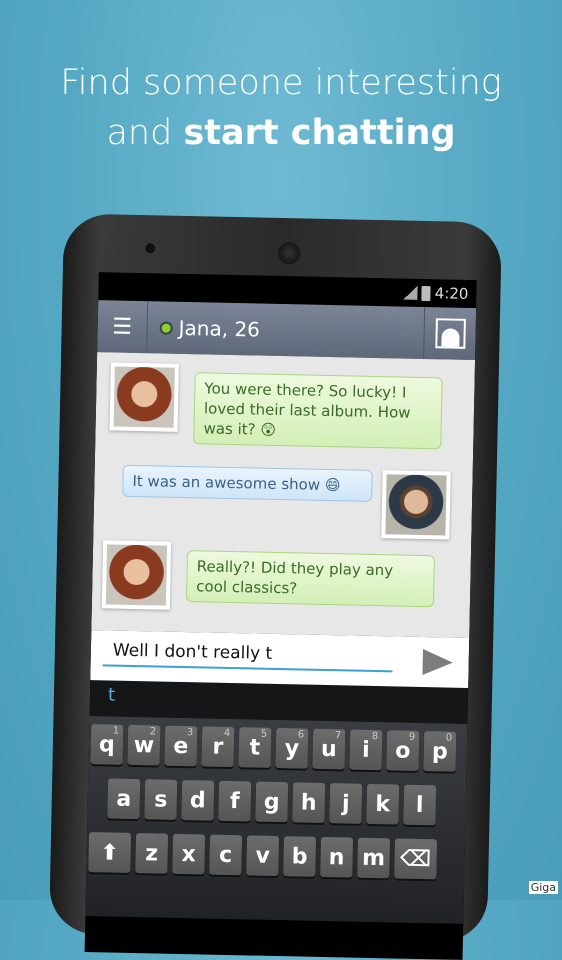  I want to click on key: k, so click(383, 804).